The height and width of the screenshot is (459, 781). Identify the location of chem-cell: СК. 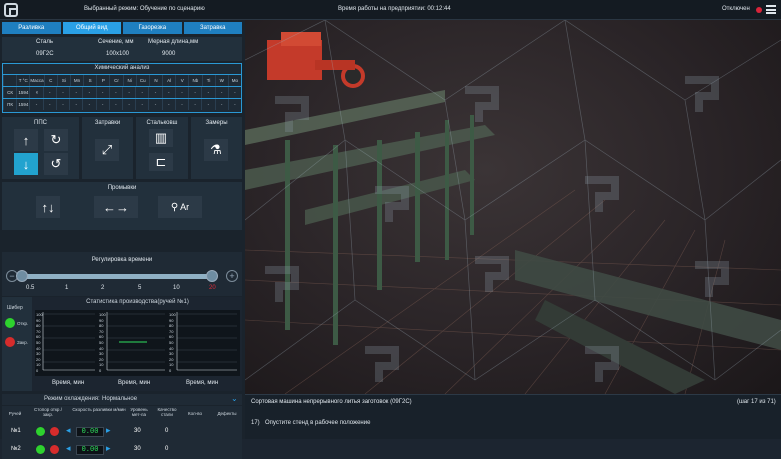
(9, 92).